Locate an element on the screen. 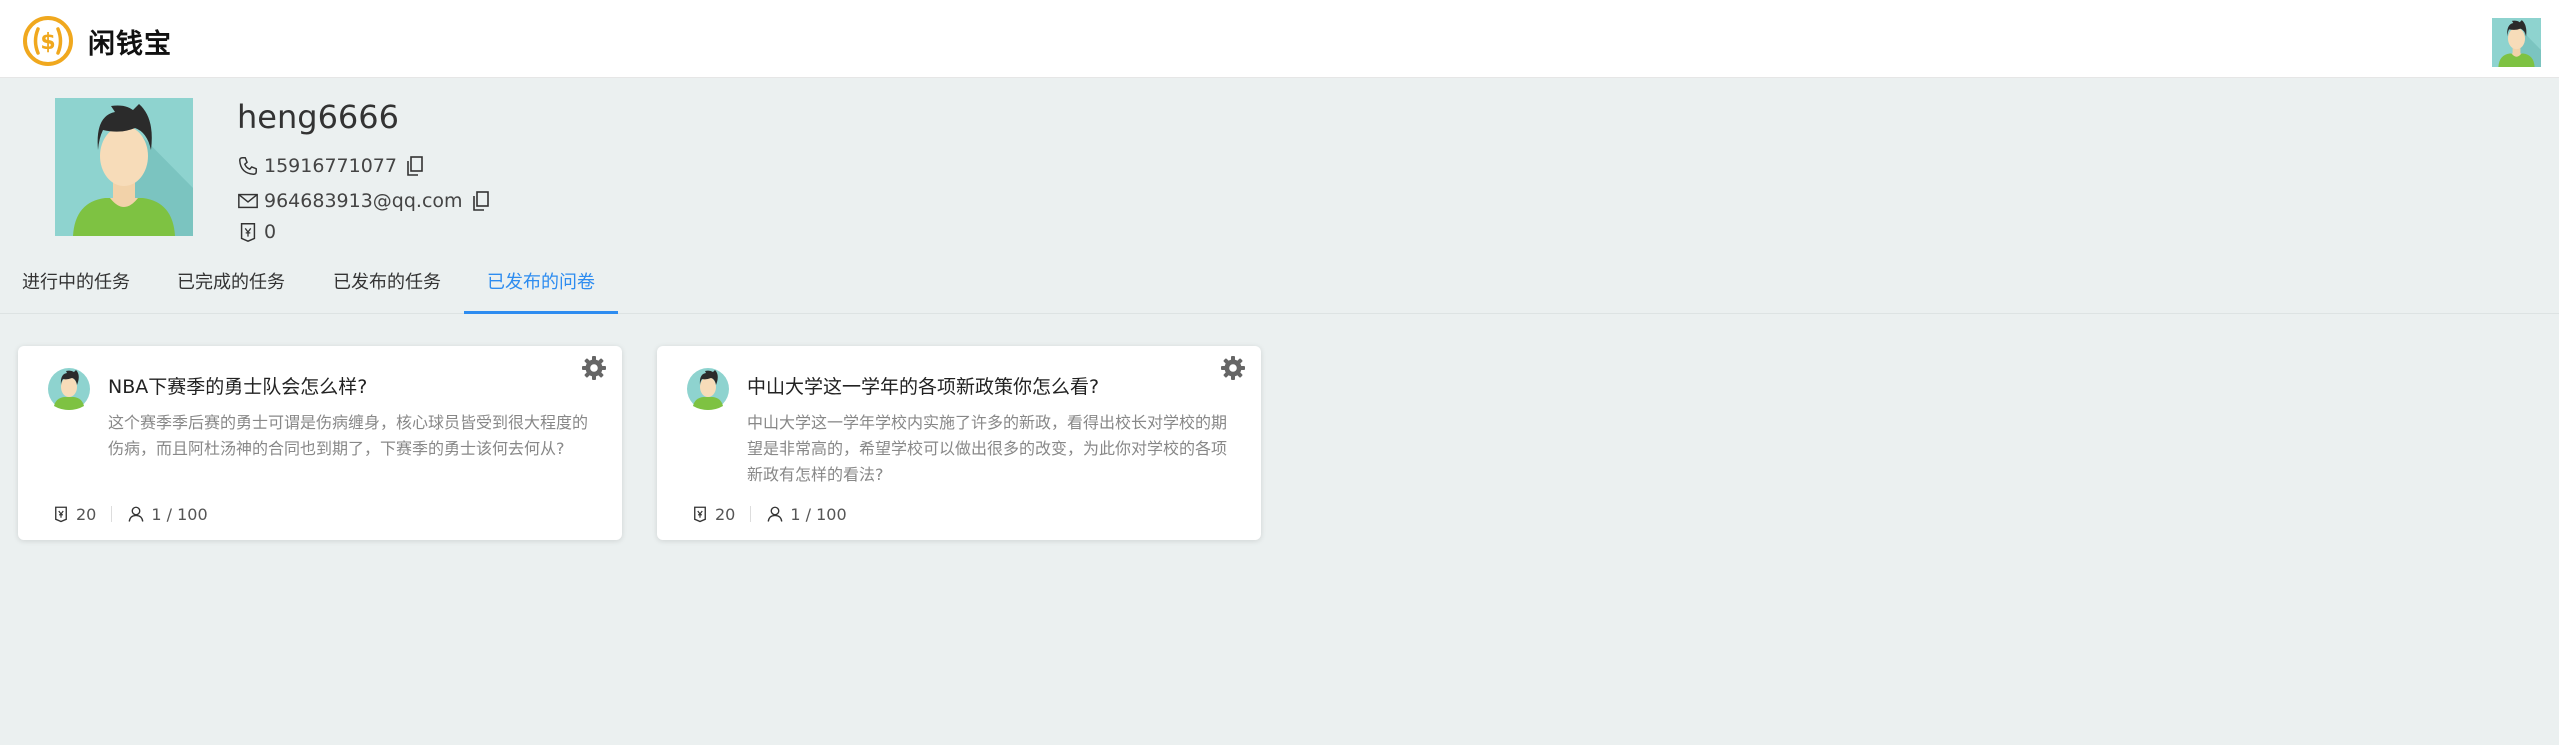 The height and width of the screenshot is (745, 2559). profile-tabs: 进行中的任务 已完成的任务 已发布的任务 已发布的问卷 is located at coordinates (1279, 286).